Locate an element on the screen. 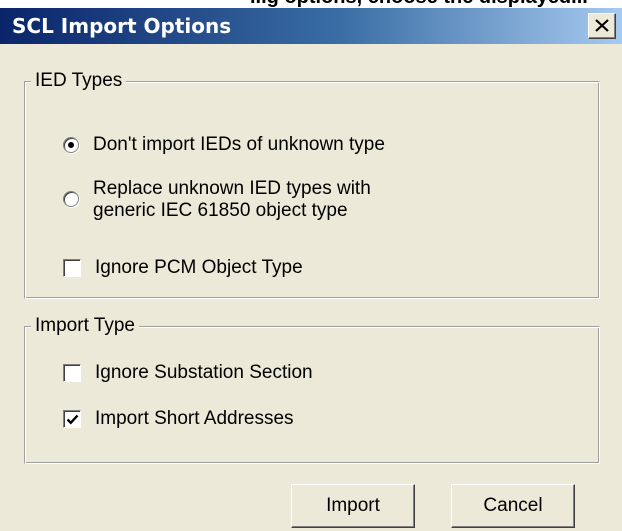  option-dont-import: Don't import IEDs of unknown type is located at coordinates (224, 145).